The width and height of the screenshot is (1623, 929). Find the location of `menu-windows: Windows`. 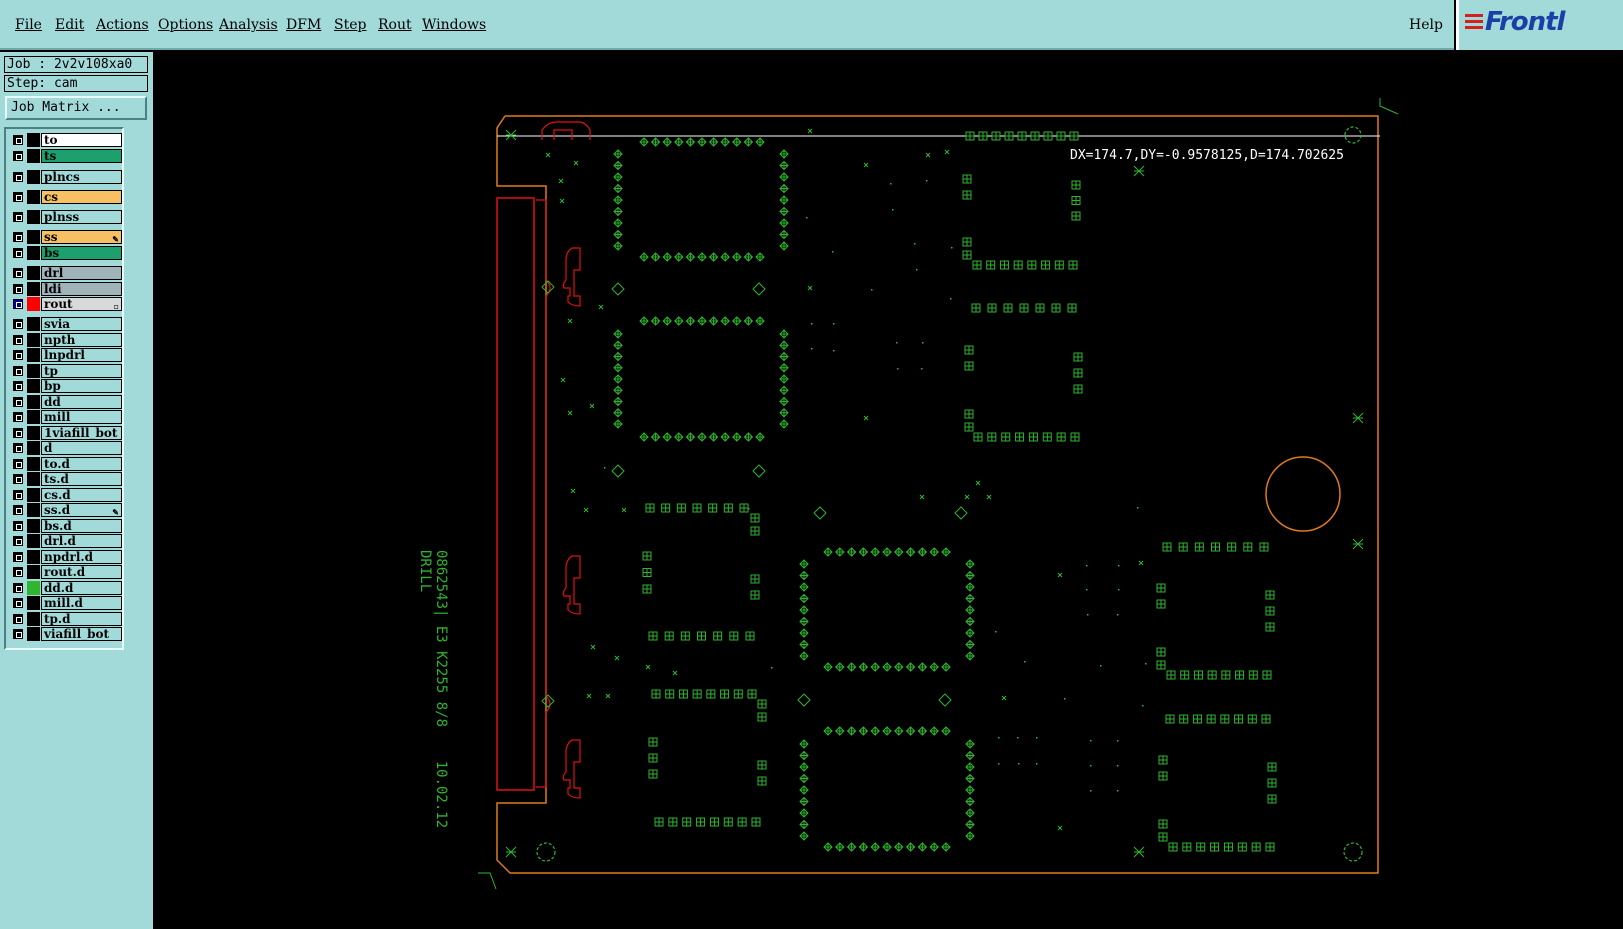

menu-windows: Windows is located at coordinates (454, 25).